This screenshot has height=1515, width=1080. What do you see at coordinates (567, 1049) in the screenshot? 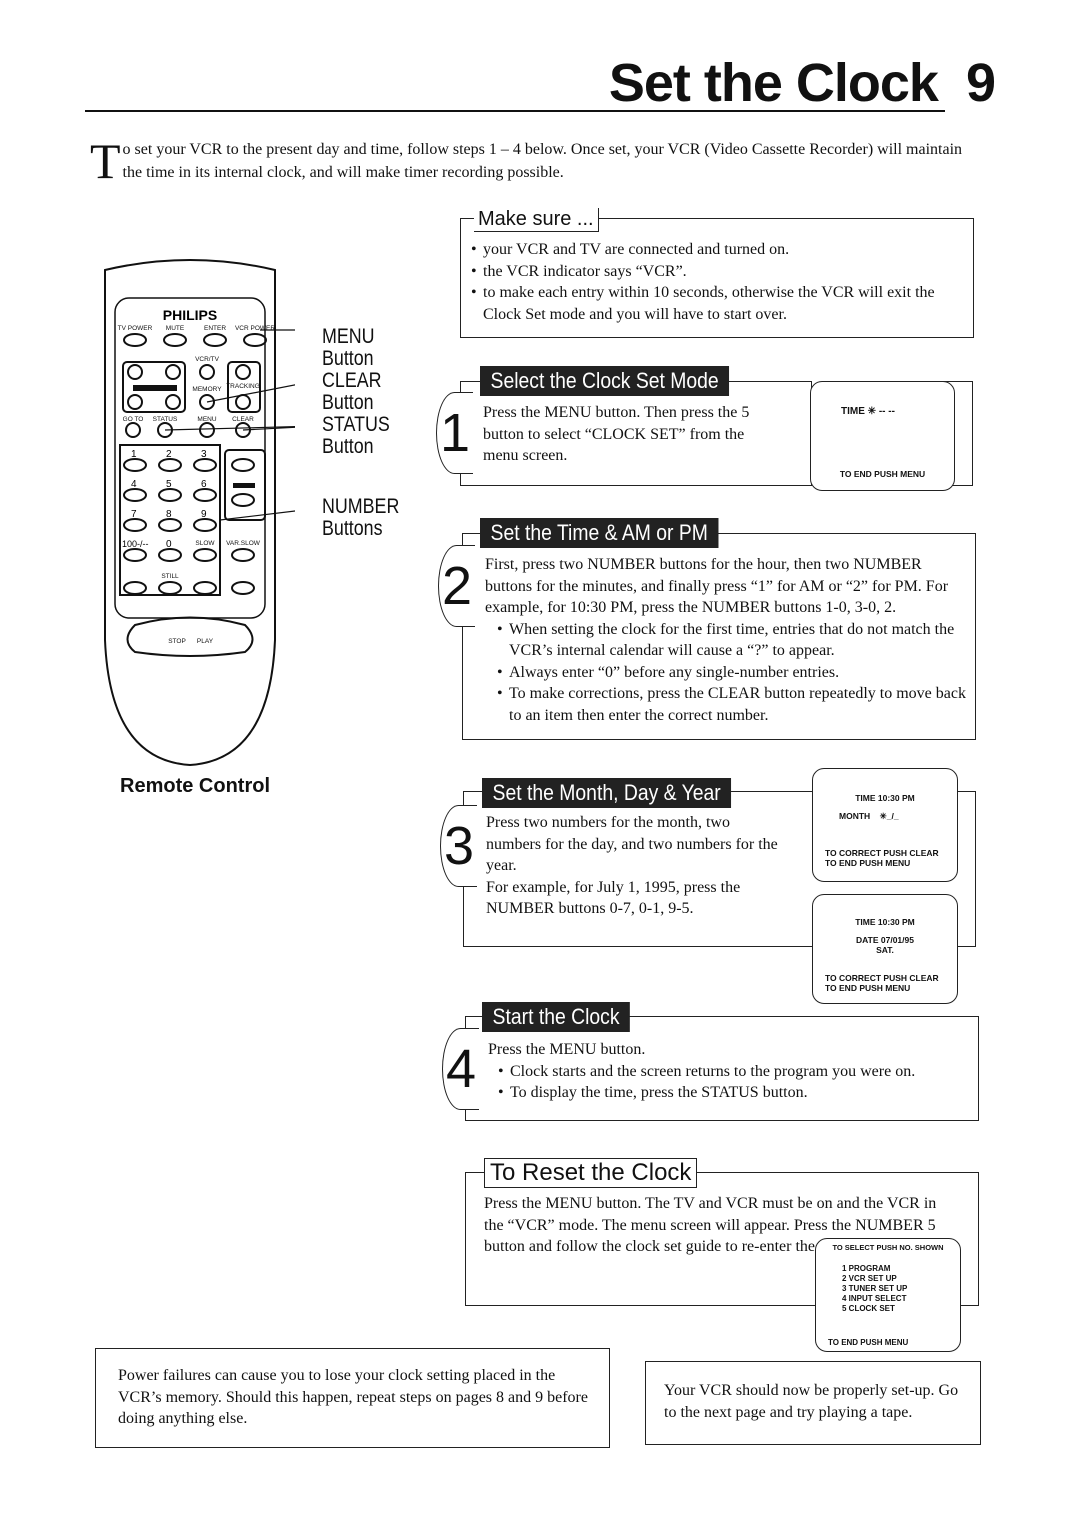
I see `step-4-text: Press the MENU button.` at bounding box center [567, 1049].